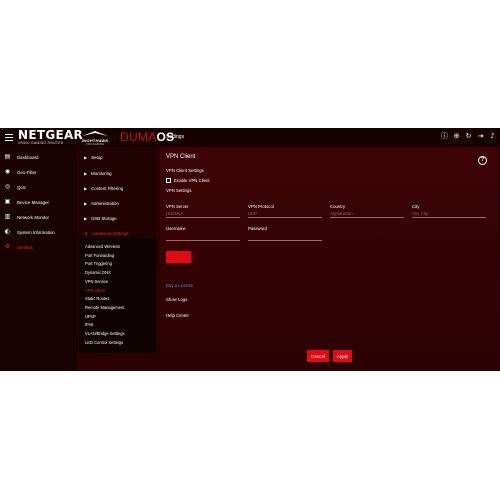  Describe the element at coordinates (15, 187) in the screenshot. I see `sidebar-item-qos: ◎ QoS` at that location.